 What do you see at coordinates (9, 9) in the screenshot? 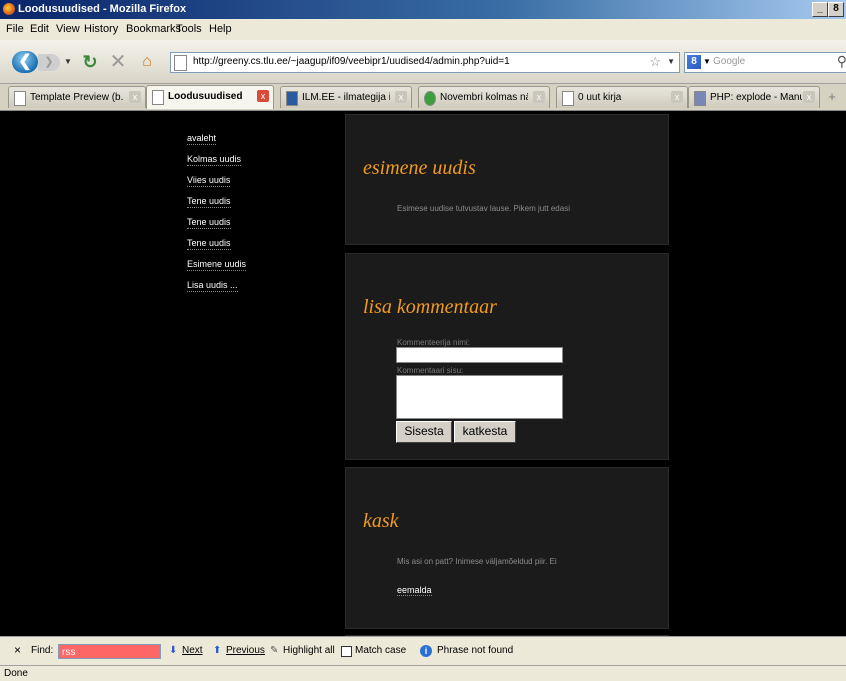
I see `firefox-icon` at bounding box center [9, 9].